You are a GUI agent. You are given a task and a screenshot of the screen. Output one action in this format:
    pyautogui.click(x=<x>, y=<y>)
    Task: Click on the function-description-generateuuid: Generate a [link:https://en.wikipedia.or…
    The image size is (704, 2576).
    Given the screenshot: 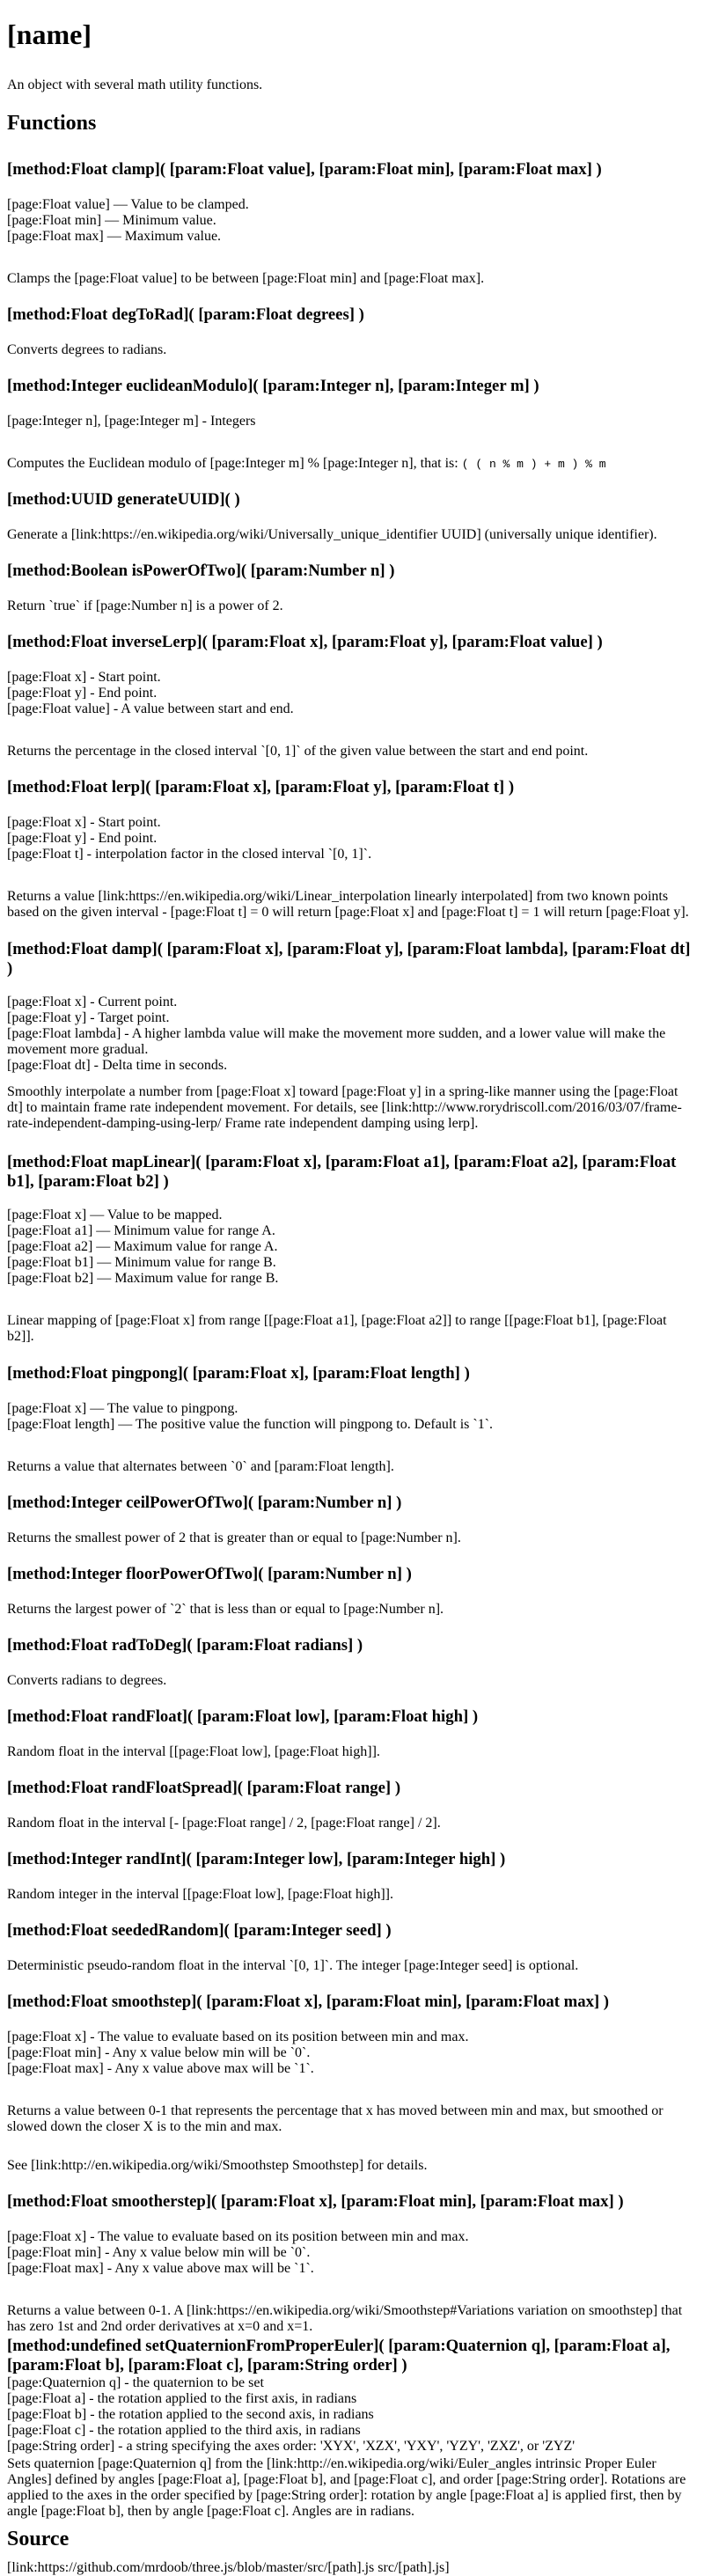 What is the action you would take?
    pyautogui.click(x=332, y=534)
    